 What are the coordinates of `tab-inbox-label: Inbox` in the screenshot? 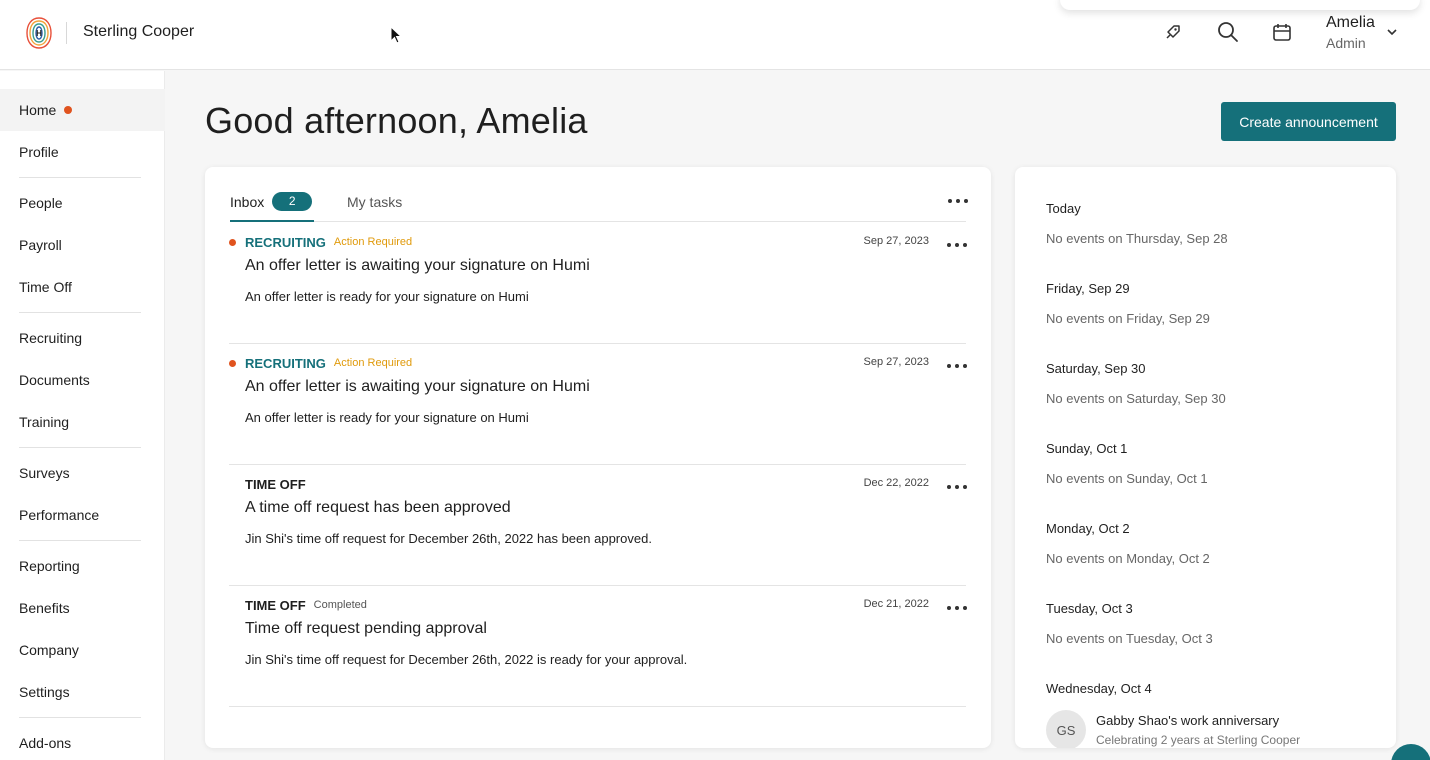 It's located at (247, 202).